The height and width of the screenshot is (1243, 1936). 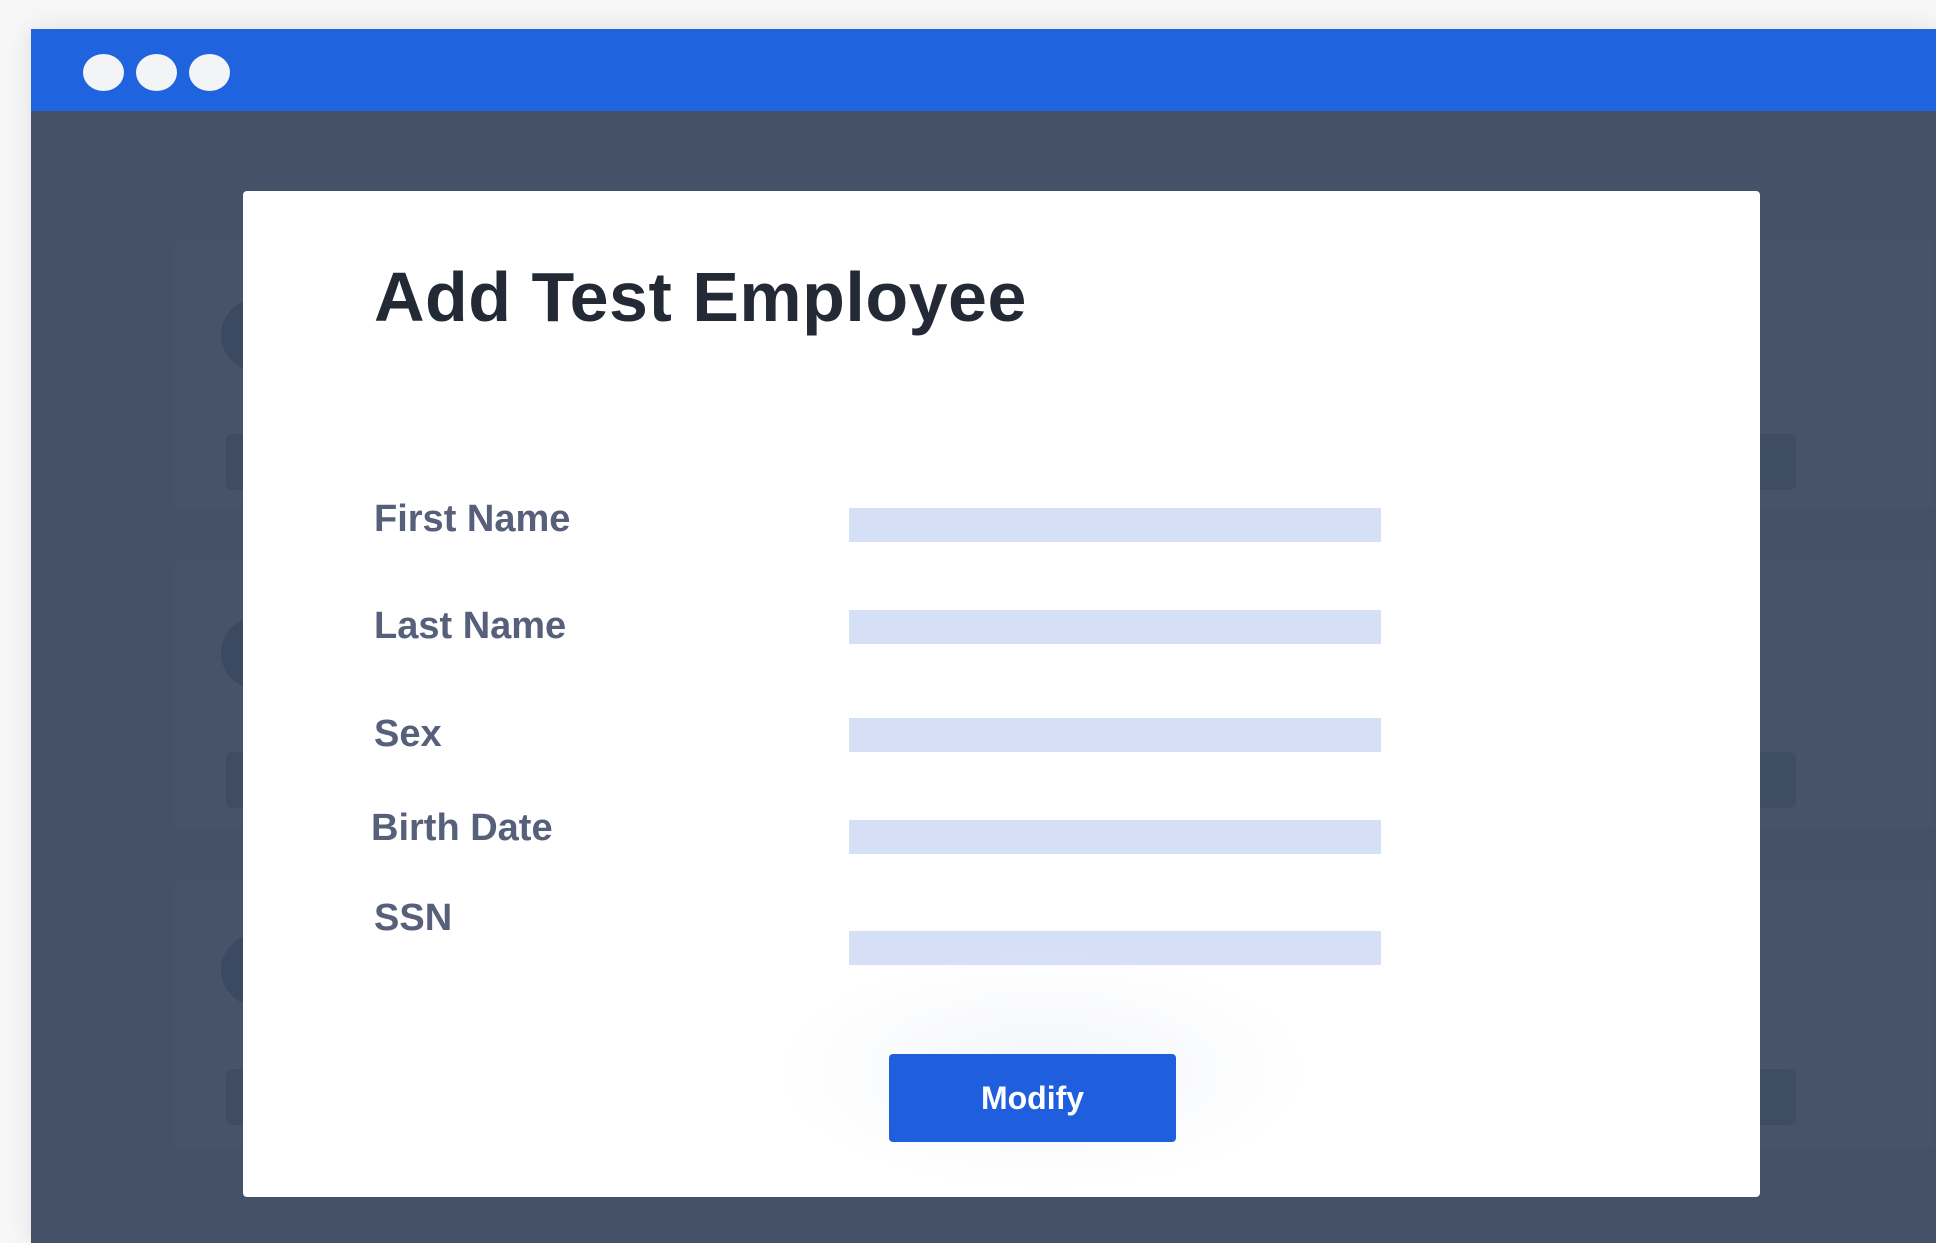 What do you see at coordinates (983, 70) in the screenshot?
I see `window-titlebar` at bounding box center [983, 70].